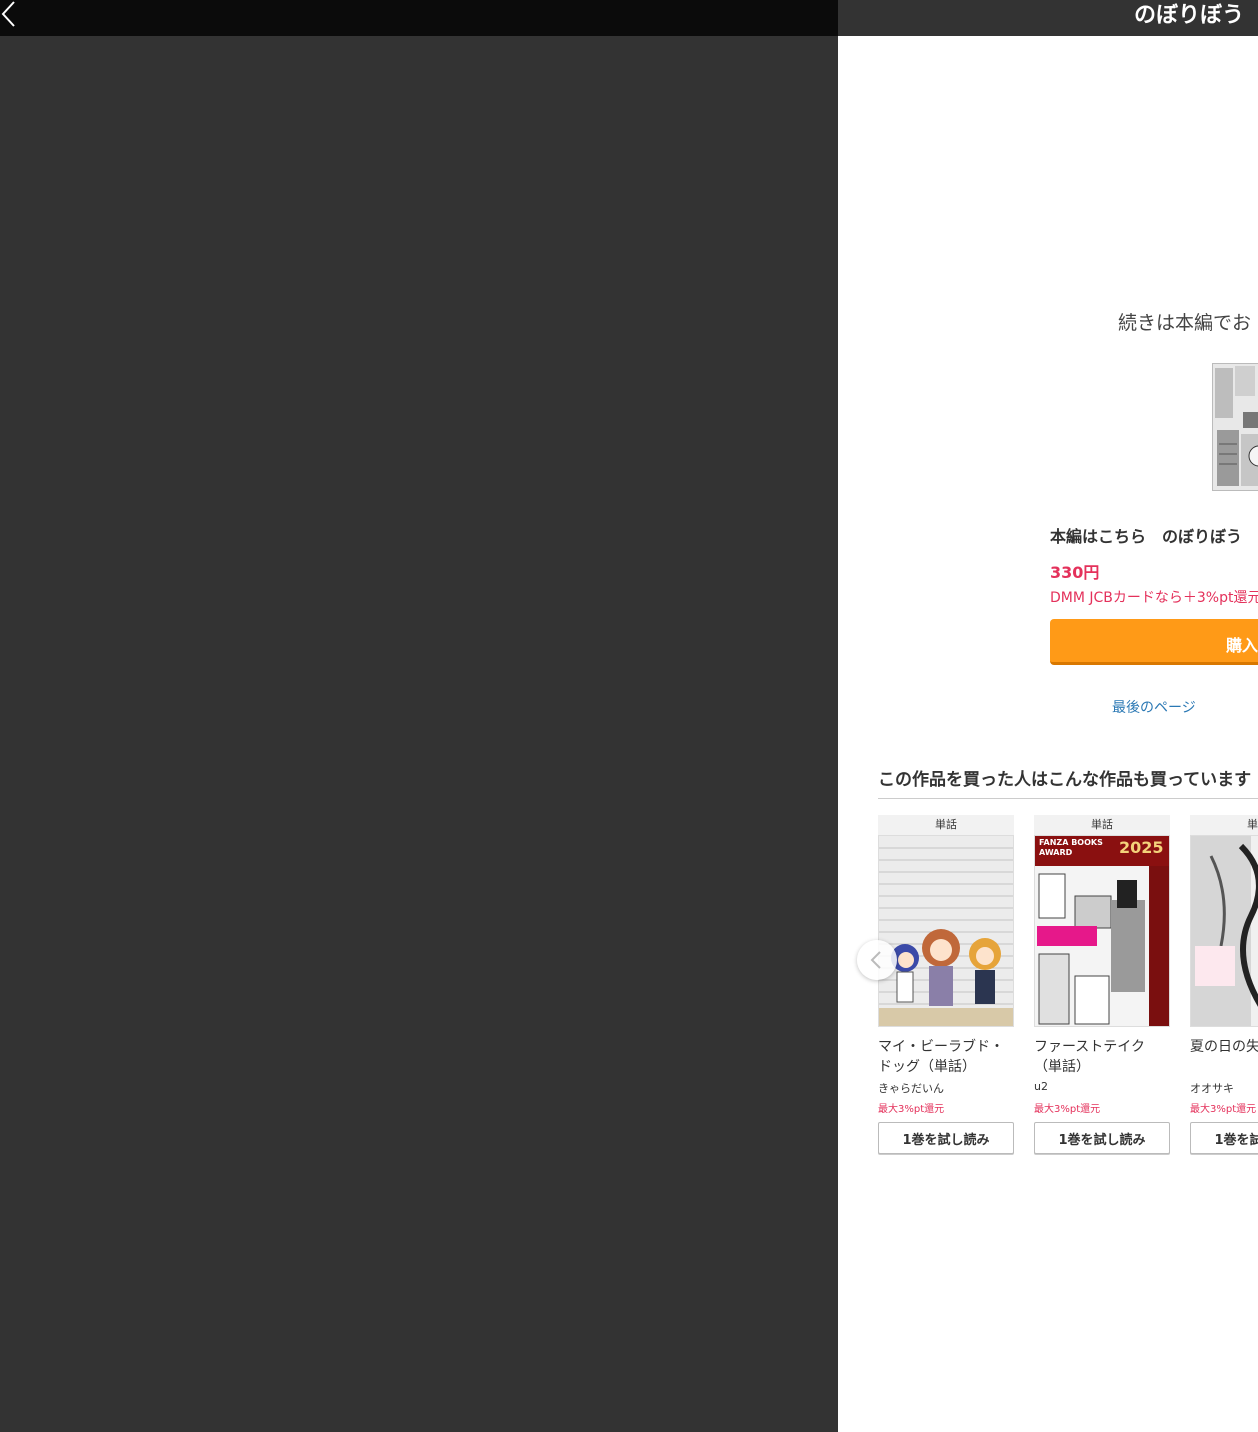 The width and height of the screenshot is (1258, 1432). What do you see at coordinates (1154, 707) in the screenshot?
I see `last-page-link: 最後のページ` at bounding box center [1154, 707].